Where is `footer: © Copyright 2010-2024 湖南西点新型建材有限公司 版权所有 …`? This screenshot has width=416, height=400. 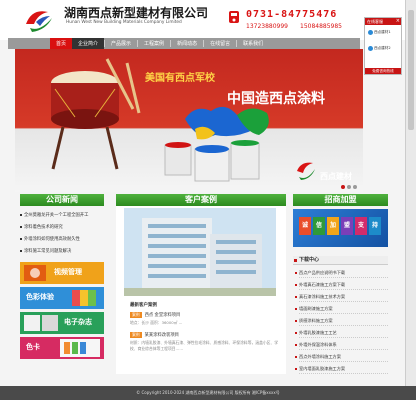 footer: © Copyright 2010-2024 湖南西点新型建材有限公司 版权所有 … is located at coordinates (208, 393).